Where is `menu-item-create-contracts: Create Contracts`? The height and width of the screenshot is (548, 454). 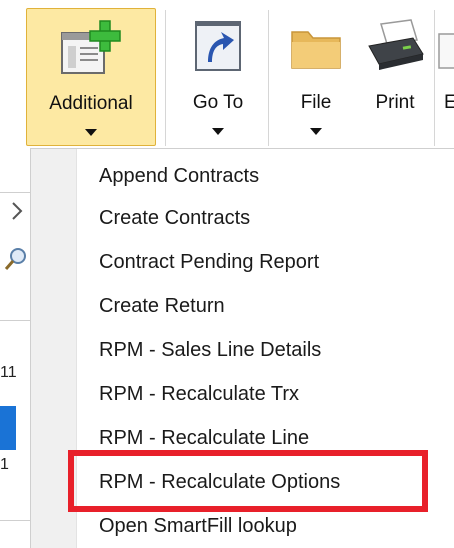 menu-item-create-contracts: Create Contracts is located at coordinates (265, 218).